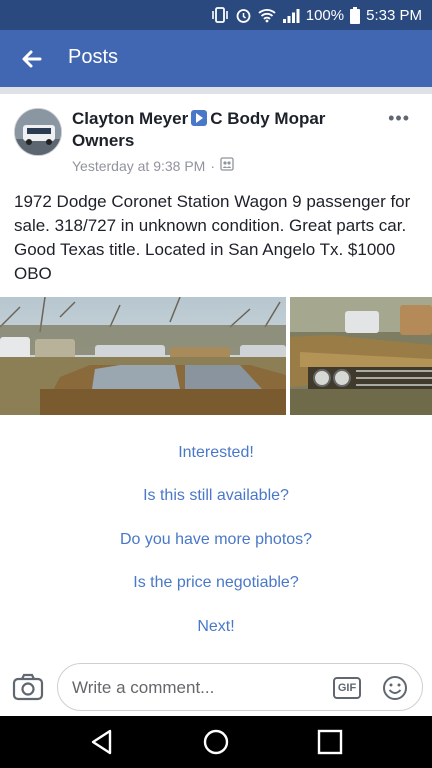 This screenshot has height=768, width=432. What do you see at coordinates (102, 742) in the screenshot?
I see `back-triangle-icon` at bounding box center [102, 742].